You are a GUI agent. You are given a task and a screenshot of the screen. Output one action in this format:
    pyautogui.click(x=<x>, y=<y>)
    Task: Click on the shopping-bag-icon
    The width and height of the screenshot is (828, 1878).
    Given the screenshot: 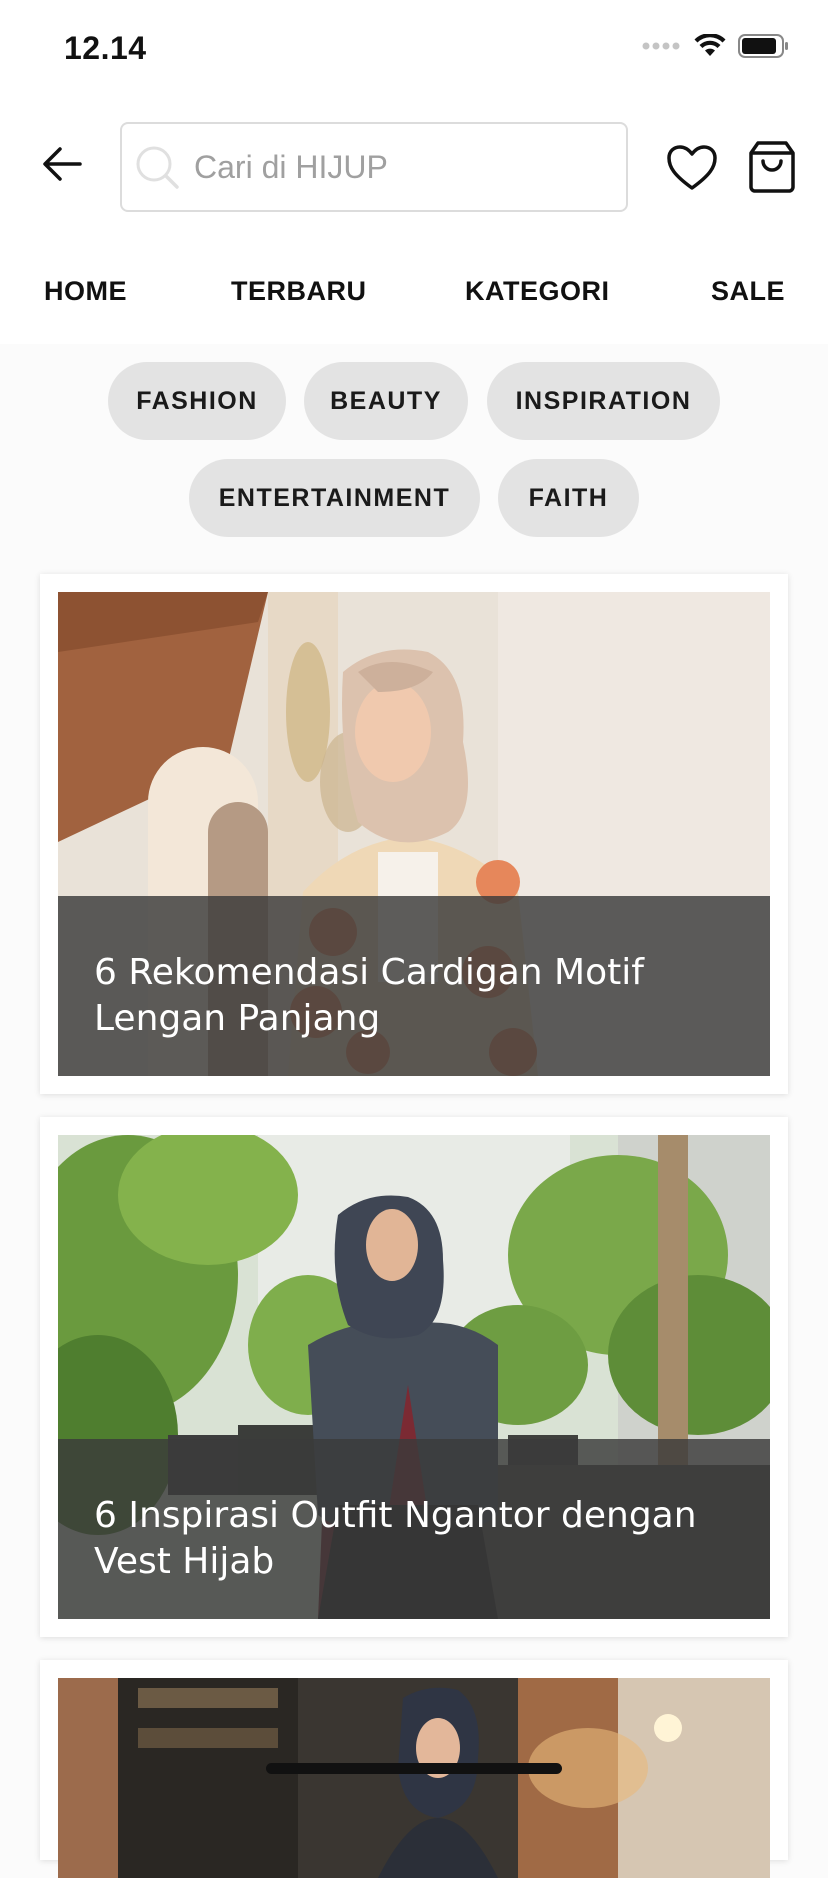 What is the action you would take?
    pyautogui.click(x=772, y=167)
    